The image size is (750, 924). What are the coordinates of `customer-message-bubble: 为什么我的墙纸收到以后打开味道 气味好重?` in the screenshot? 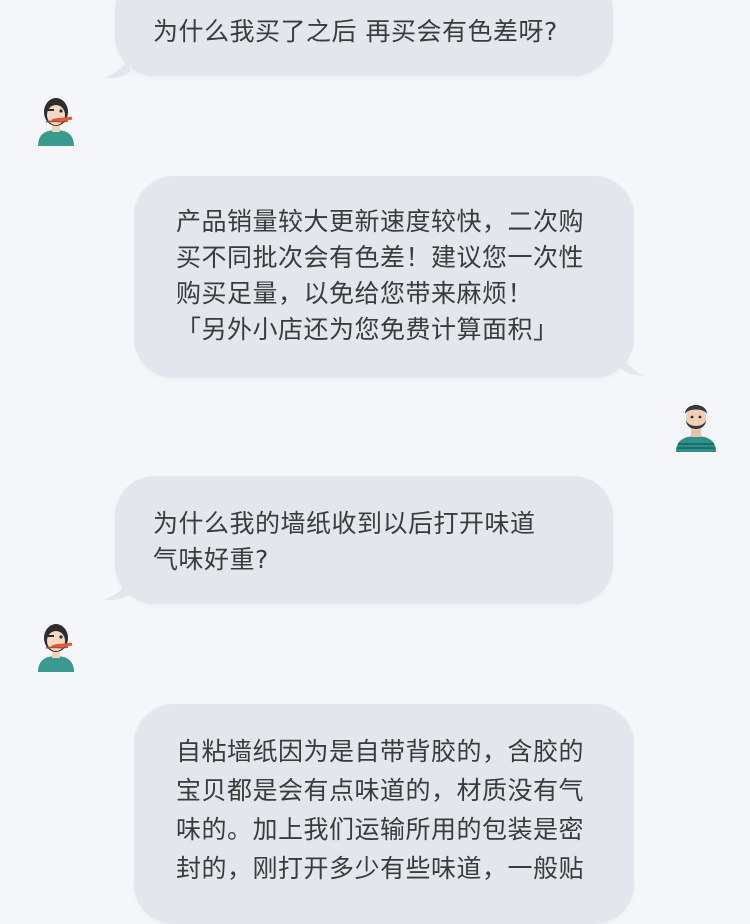 It's located at (364, 540).